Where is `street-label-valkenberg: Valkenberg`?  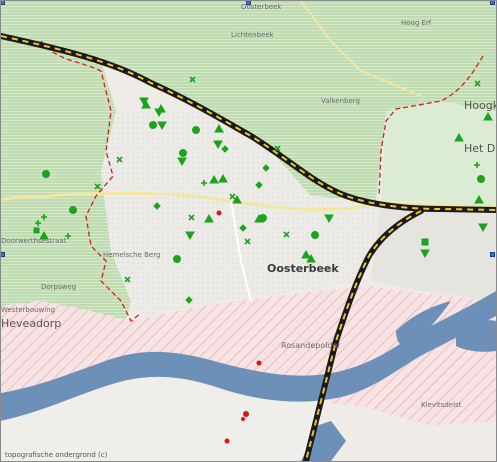
street-label-valkenberg: Valkenberg is located at coordinates (340, 101).